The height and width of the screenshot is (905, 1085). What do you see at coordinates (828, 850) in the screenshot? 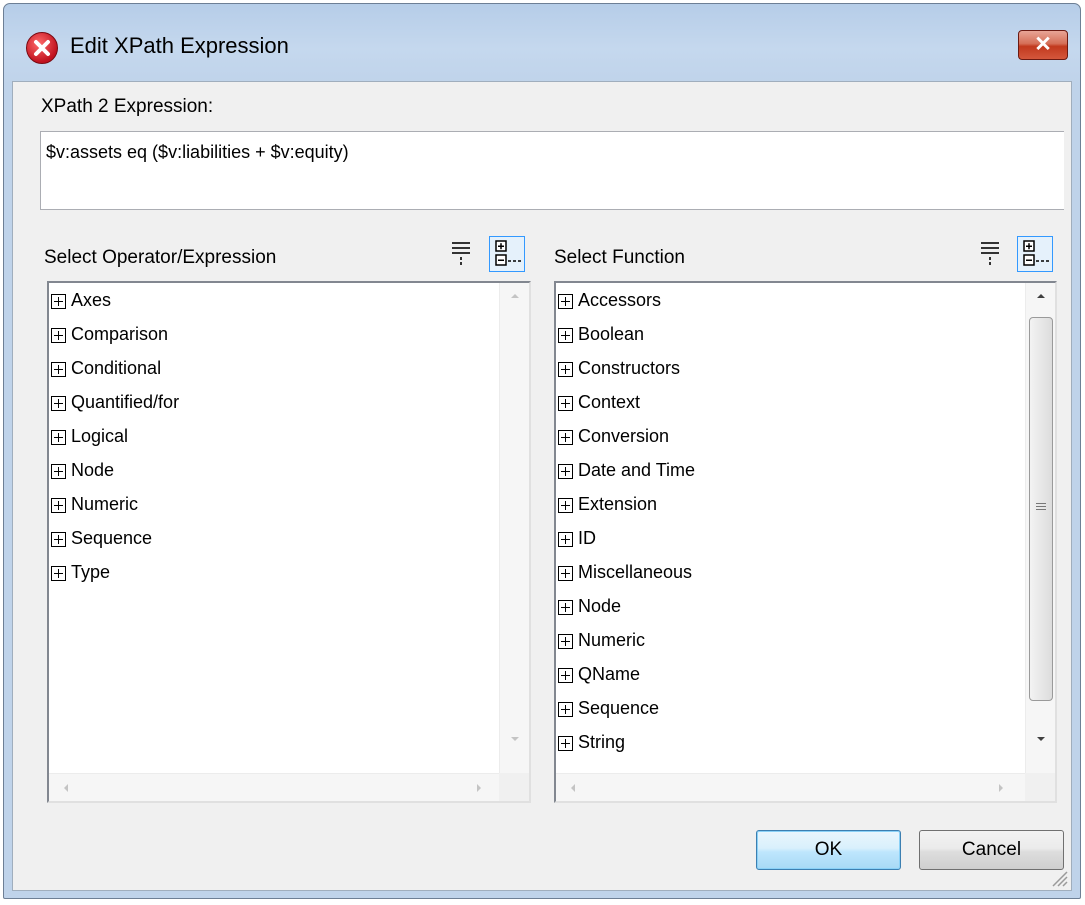
I see `ok-button: OK` at bounding box center [828, 850].